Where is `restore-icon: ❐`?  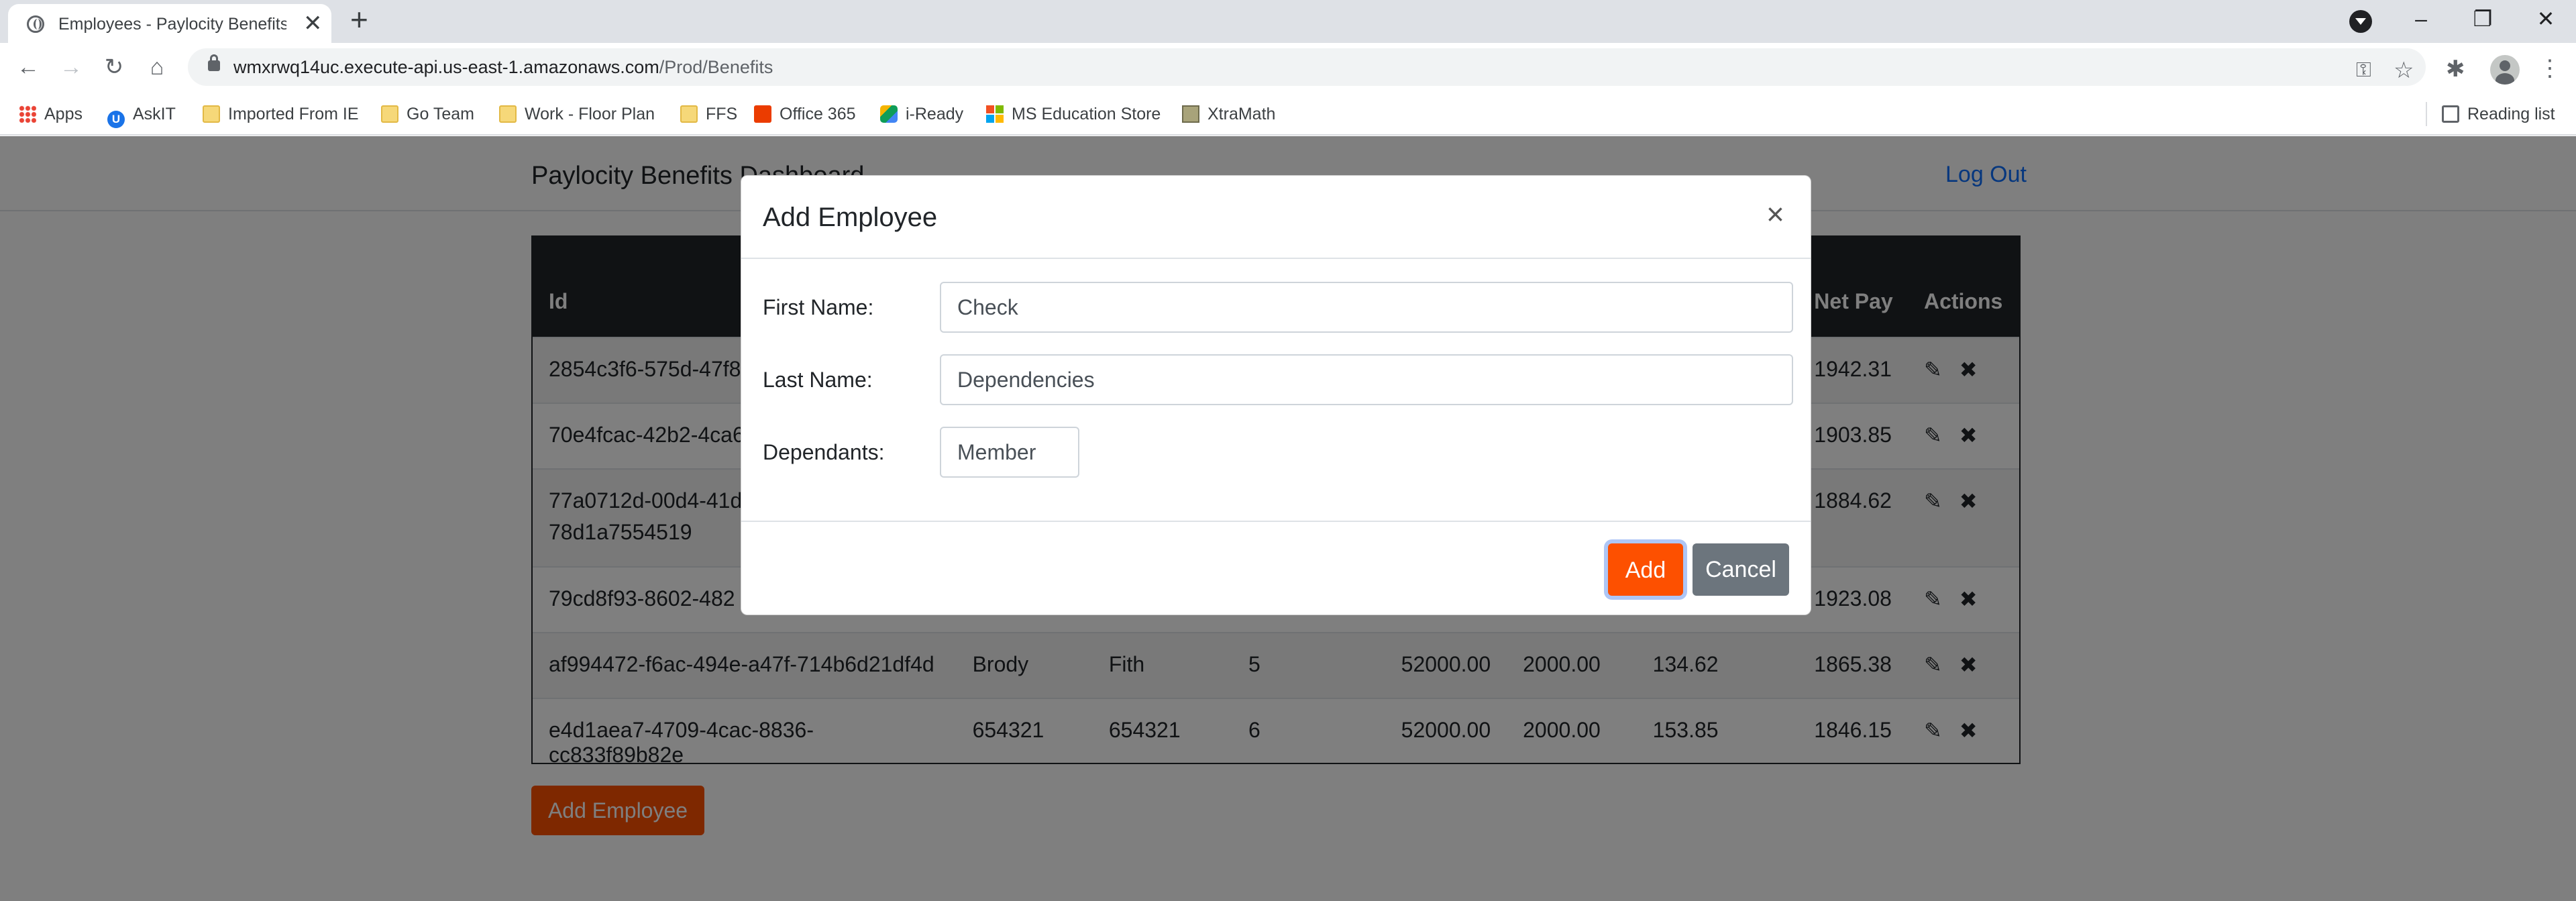
restore-icon: ❐ is located at coordinates (2483, 18).